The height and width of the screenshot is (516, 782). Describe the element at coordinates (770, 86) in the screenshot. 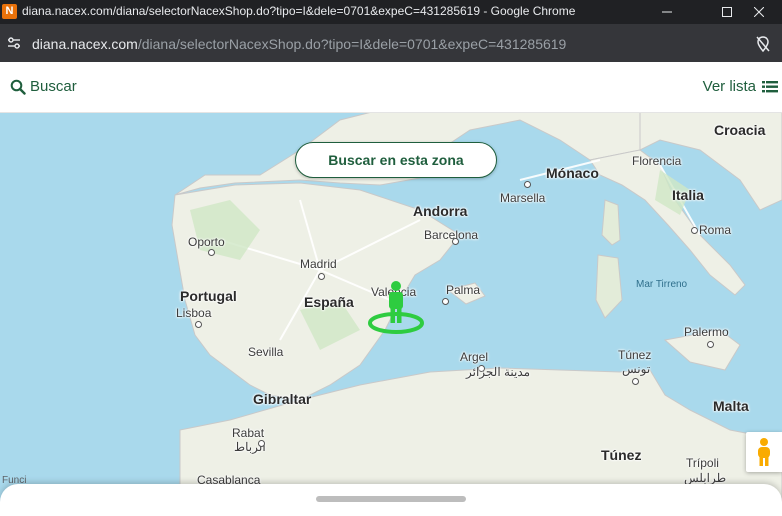

I see `list-icon` at that location.